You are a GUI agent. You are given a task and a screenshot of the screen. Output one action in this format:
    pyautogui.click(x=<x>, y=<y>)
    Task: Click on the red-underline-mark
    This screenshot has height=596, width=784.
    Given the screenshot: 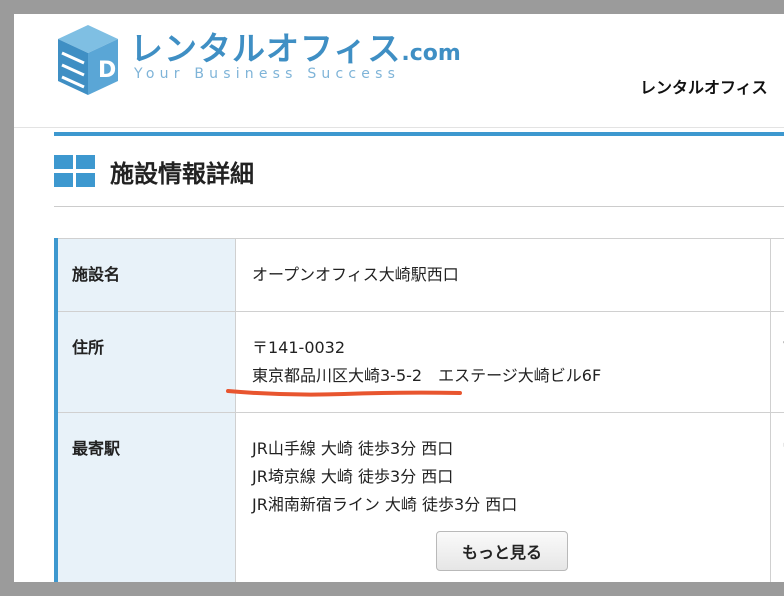 What is the action you would take?
    pyautogui.click(x=344, y=393)
    